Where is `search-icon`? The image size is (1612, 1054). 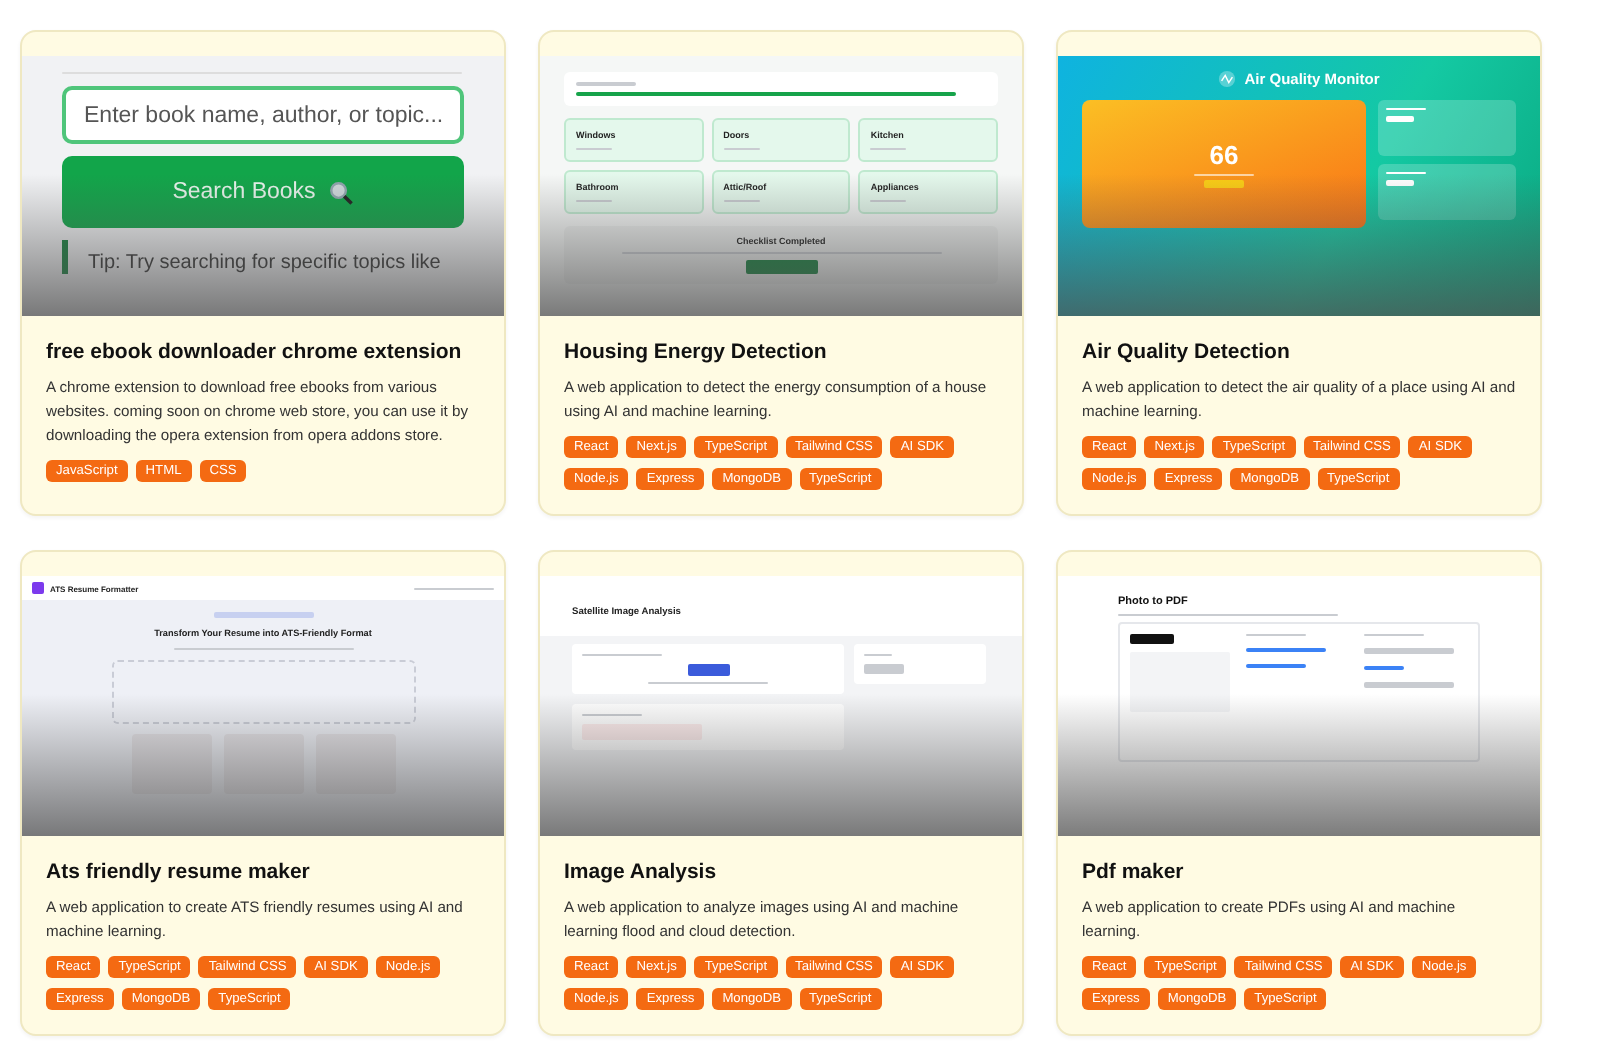 search-icon is located at coordinates (340, 192).